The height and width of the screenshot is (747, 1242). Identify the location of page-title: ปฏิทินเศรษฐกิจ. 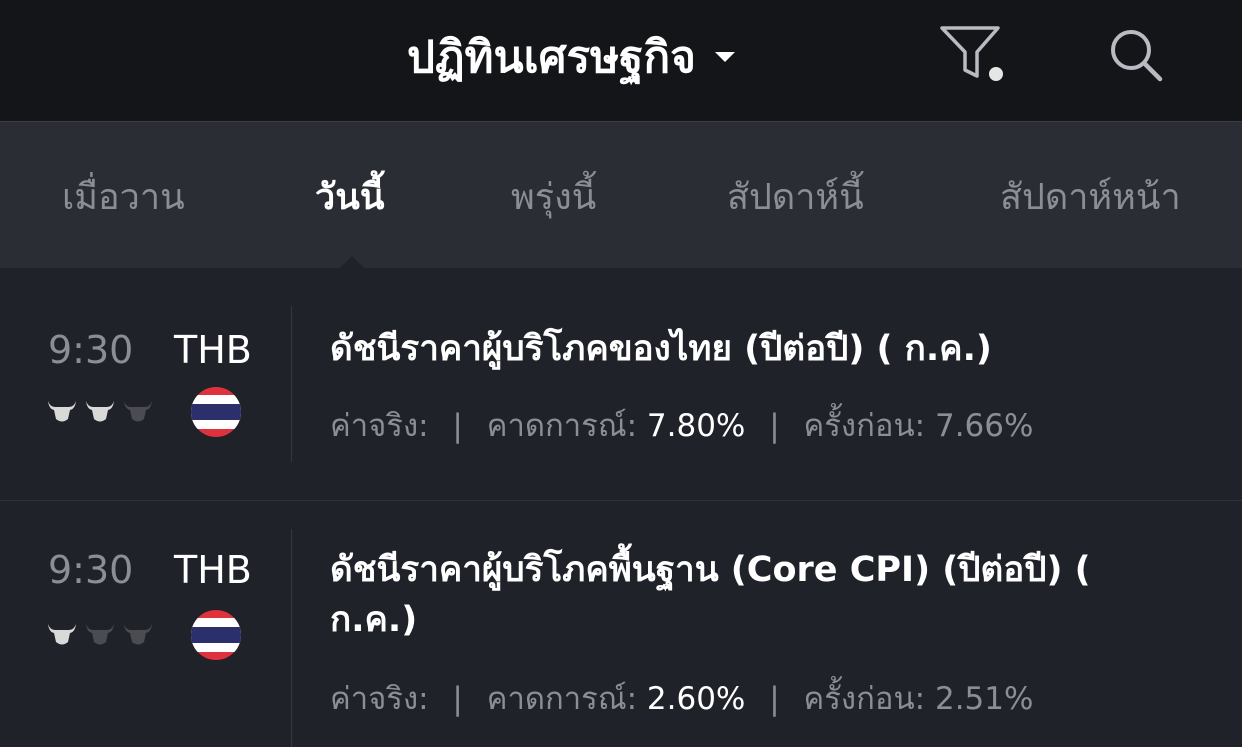
(551, 57).